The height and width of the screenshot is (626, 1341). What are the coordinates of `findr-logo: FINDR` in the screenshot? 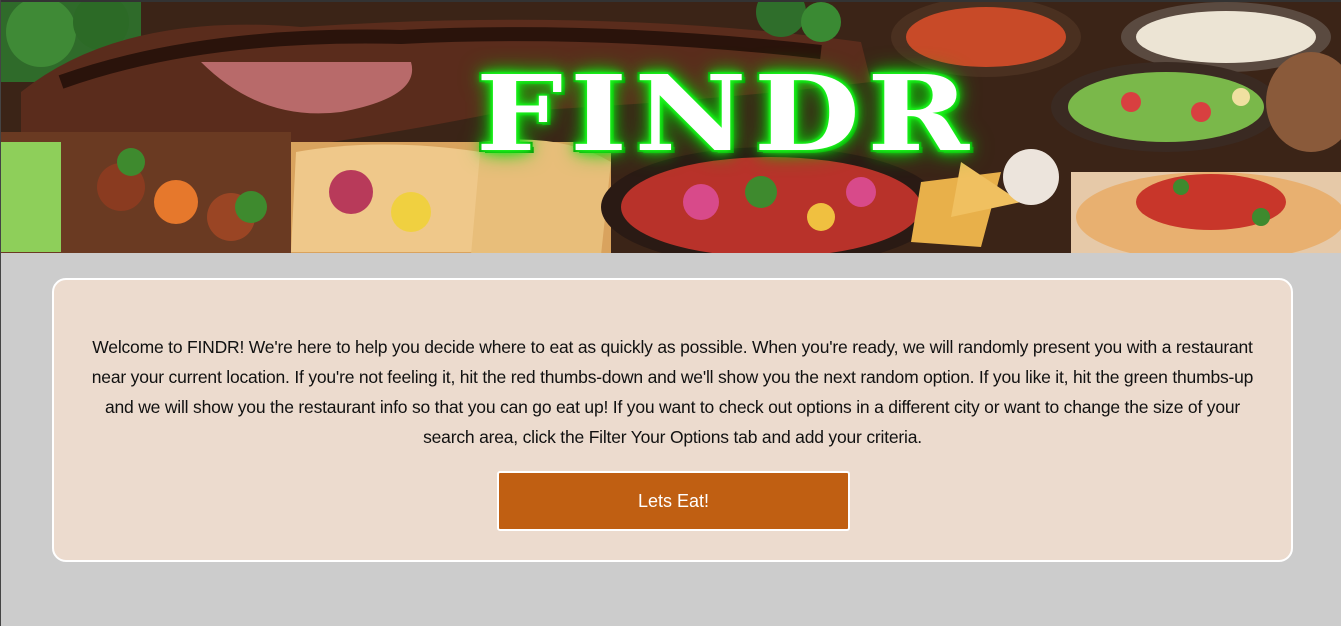 It's located at (726, 113).